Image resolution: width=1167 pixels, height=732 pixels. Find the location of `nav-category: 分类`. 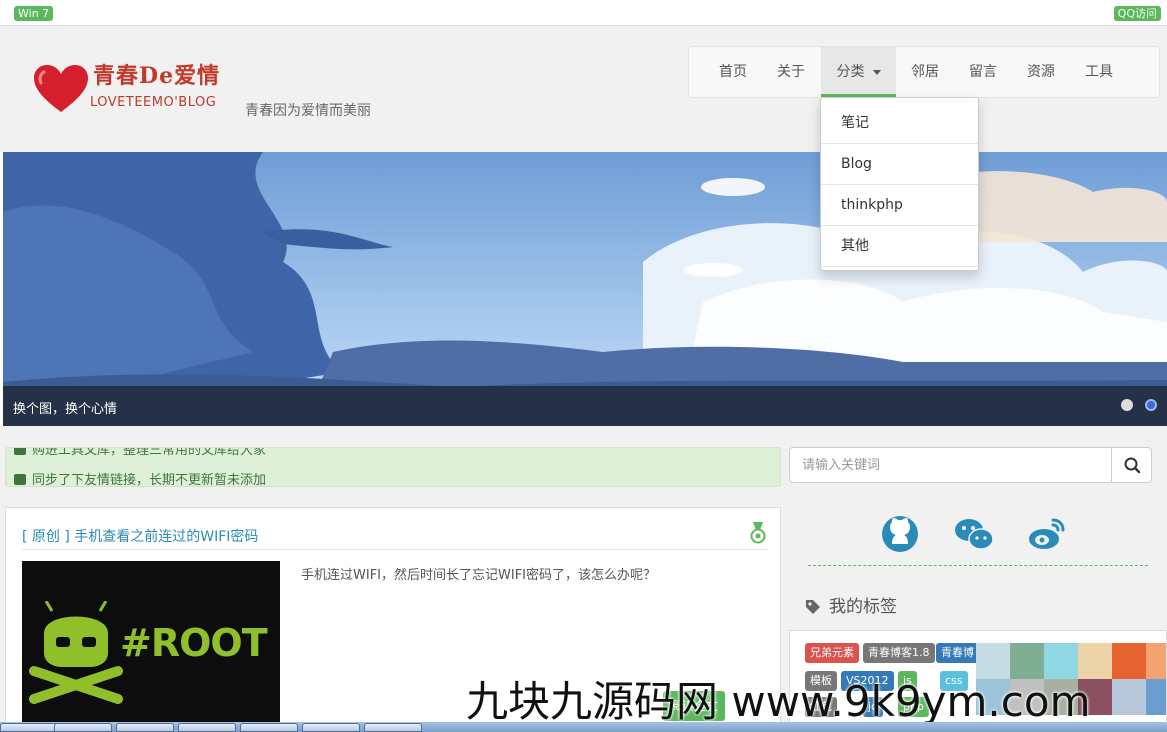

nav-category: 分类 is located at coordinates (858, 72).